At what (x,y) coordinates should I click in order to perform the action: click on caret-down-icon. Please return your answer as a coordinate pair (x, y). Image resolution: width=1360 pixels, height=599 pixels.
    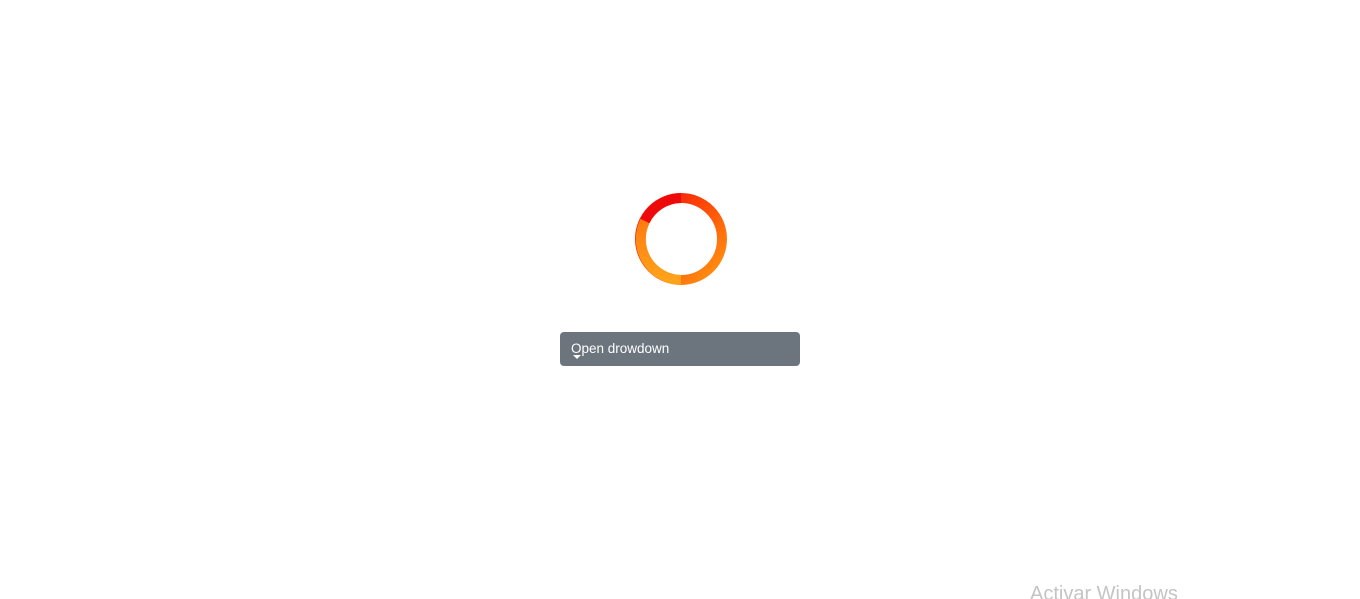
    Looking at the image, I should click on (577, 357).